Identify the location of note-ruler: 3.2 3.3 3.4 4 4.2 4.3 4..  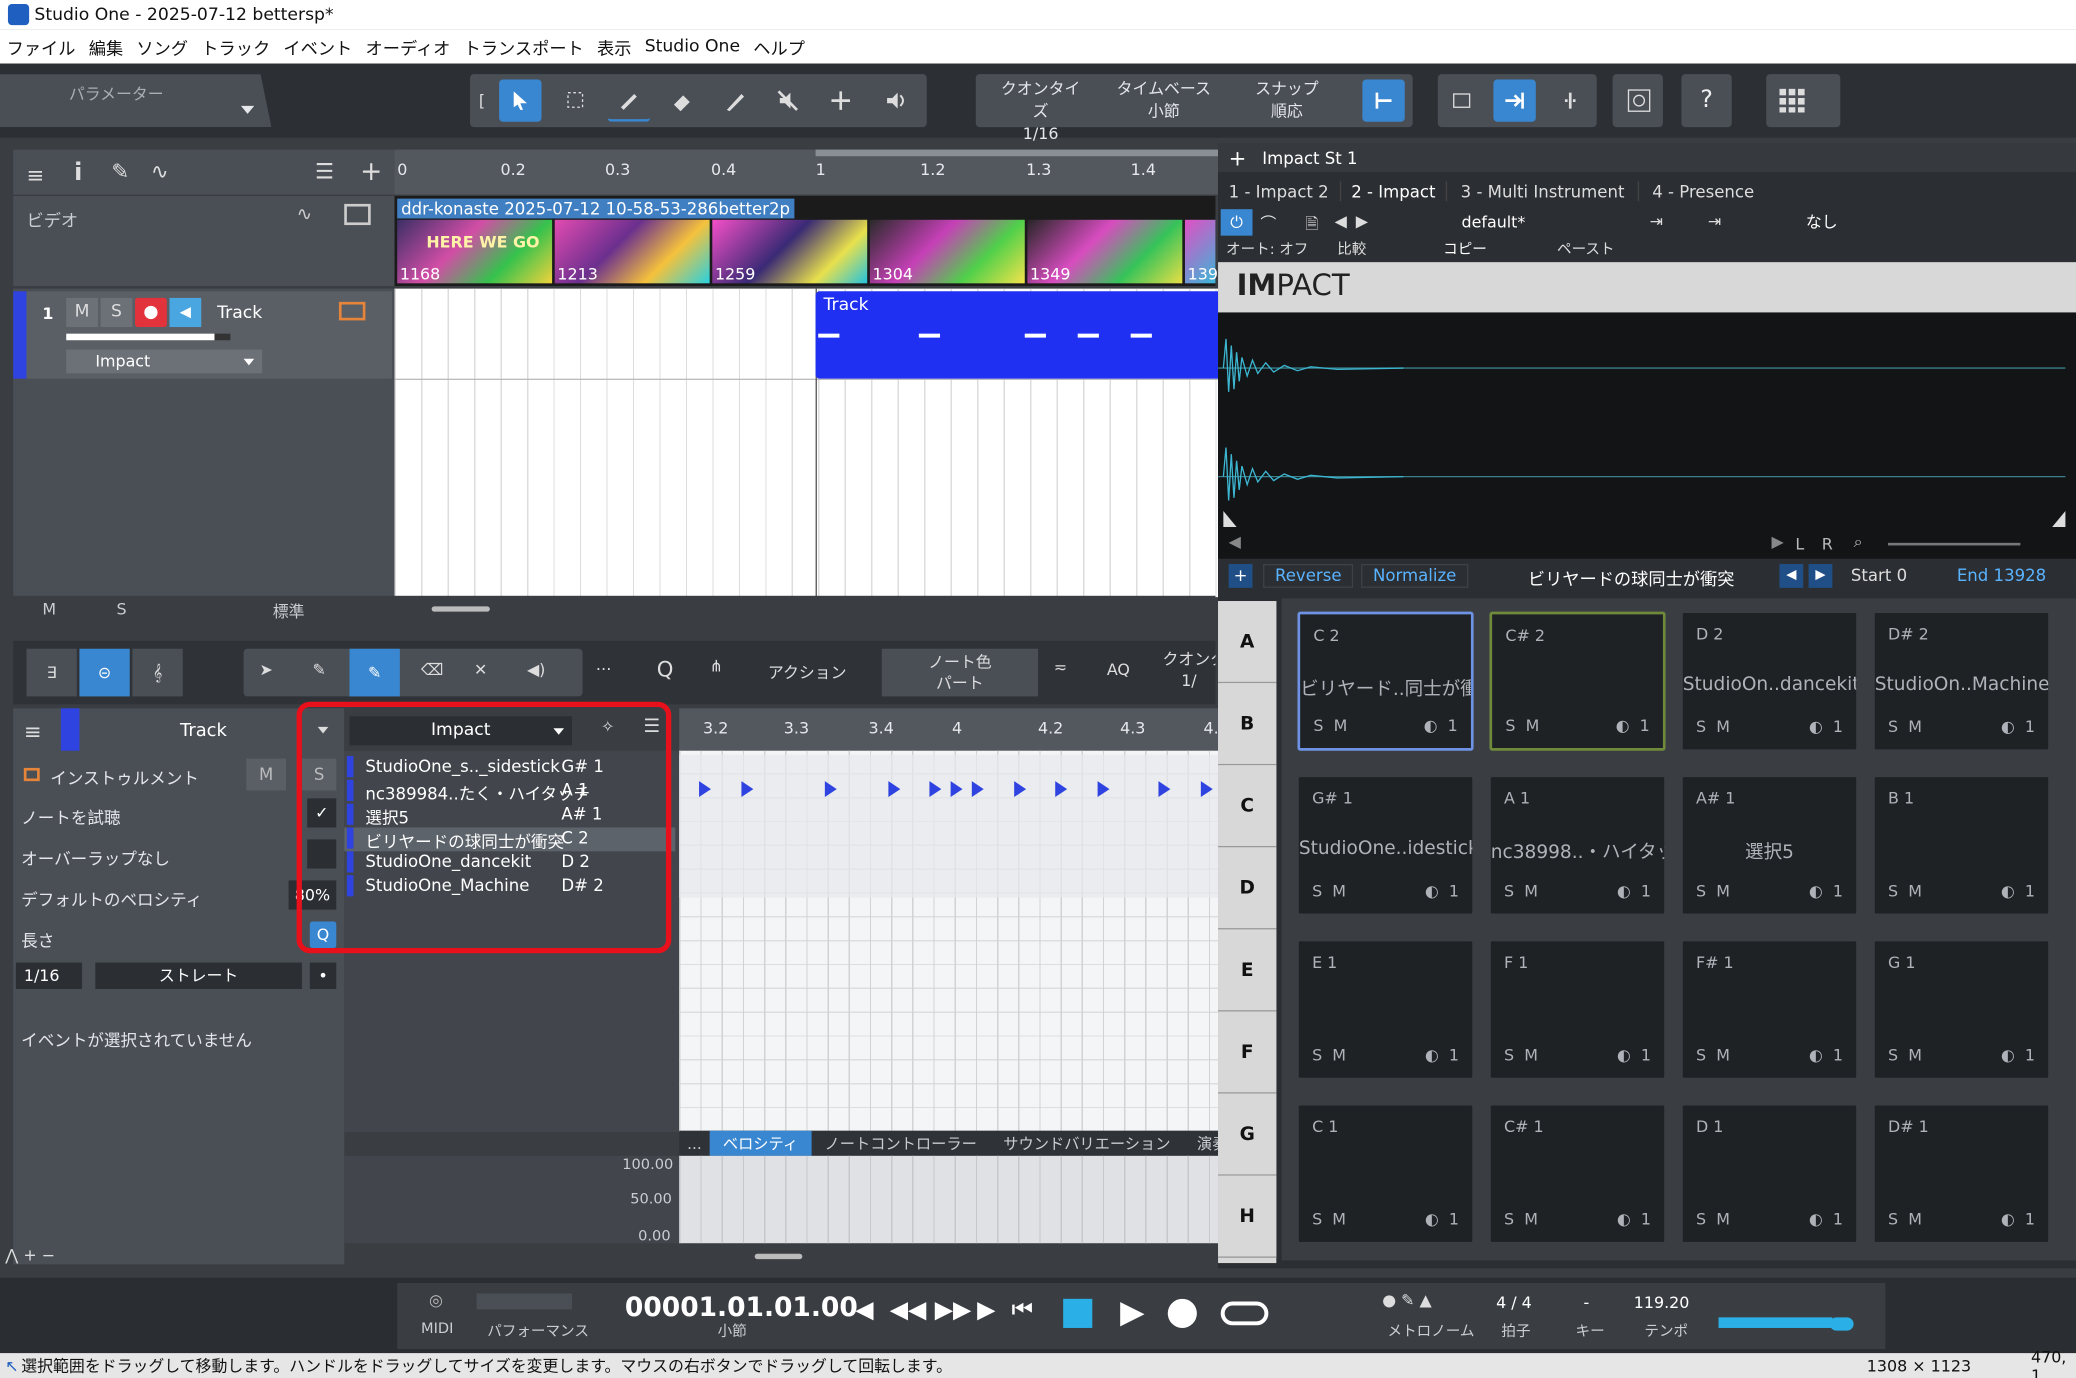
(949, 729).